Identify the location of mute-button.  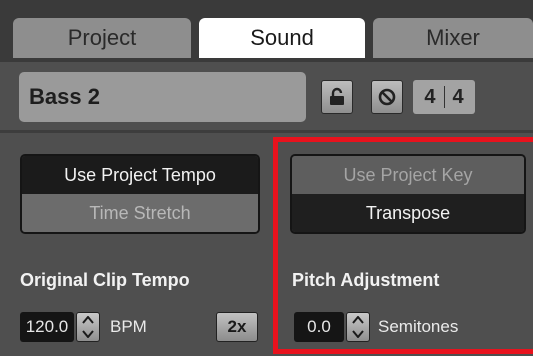
(387, 97).